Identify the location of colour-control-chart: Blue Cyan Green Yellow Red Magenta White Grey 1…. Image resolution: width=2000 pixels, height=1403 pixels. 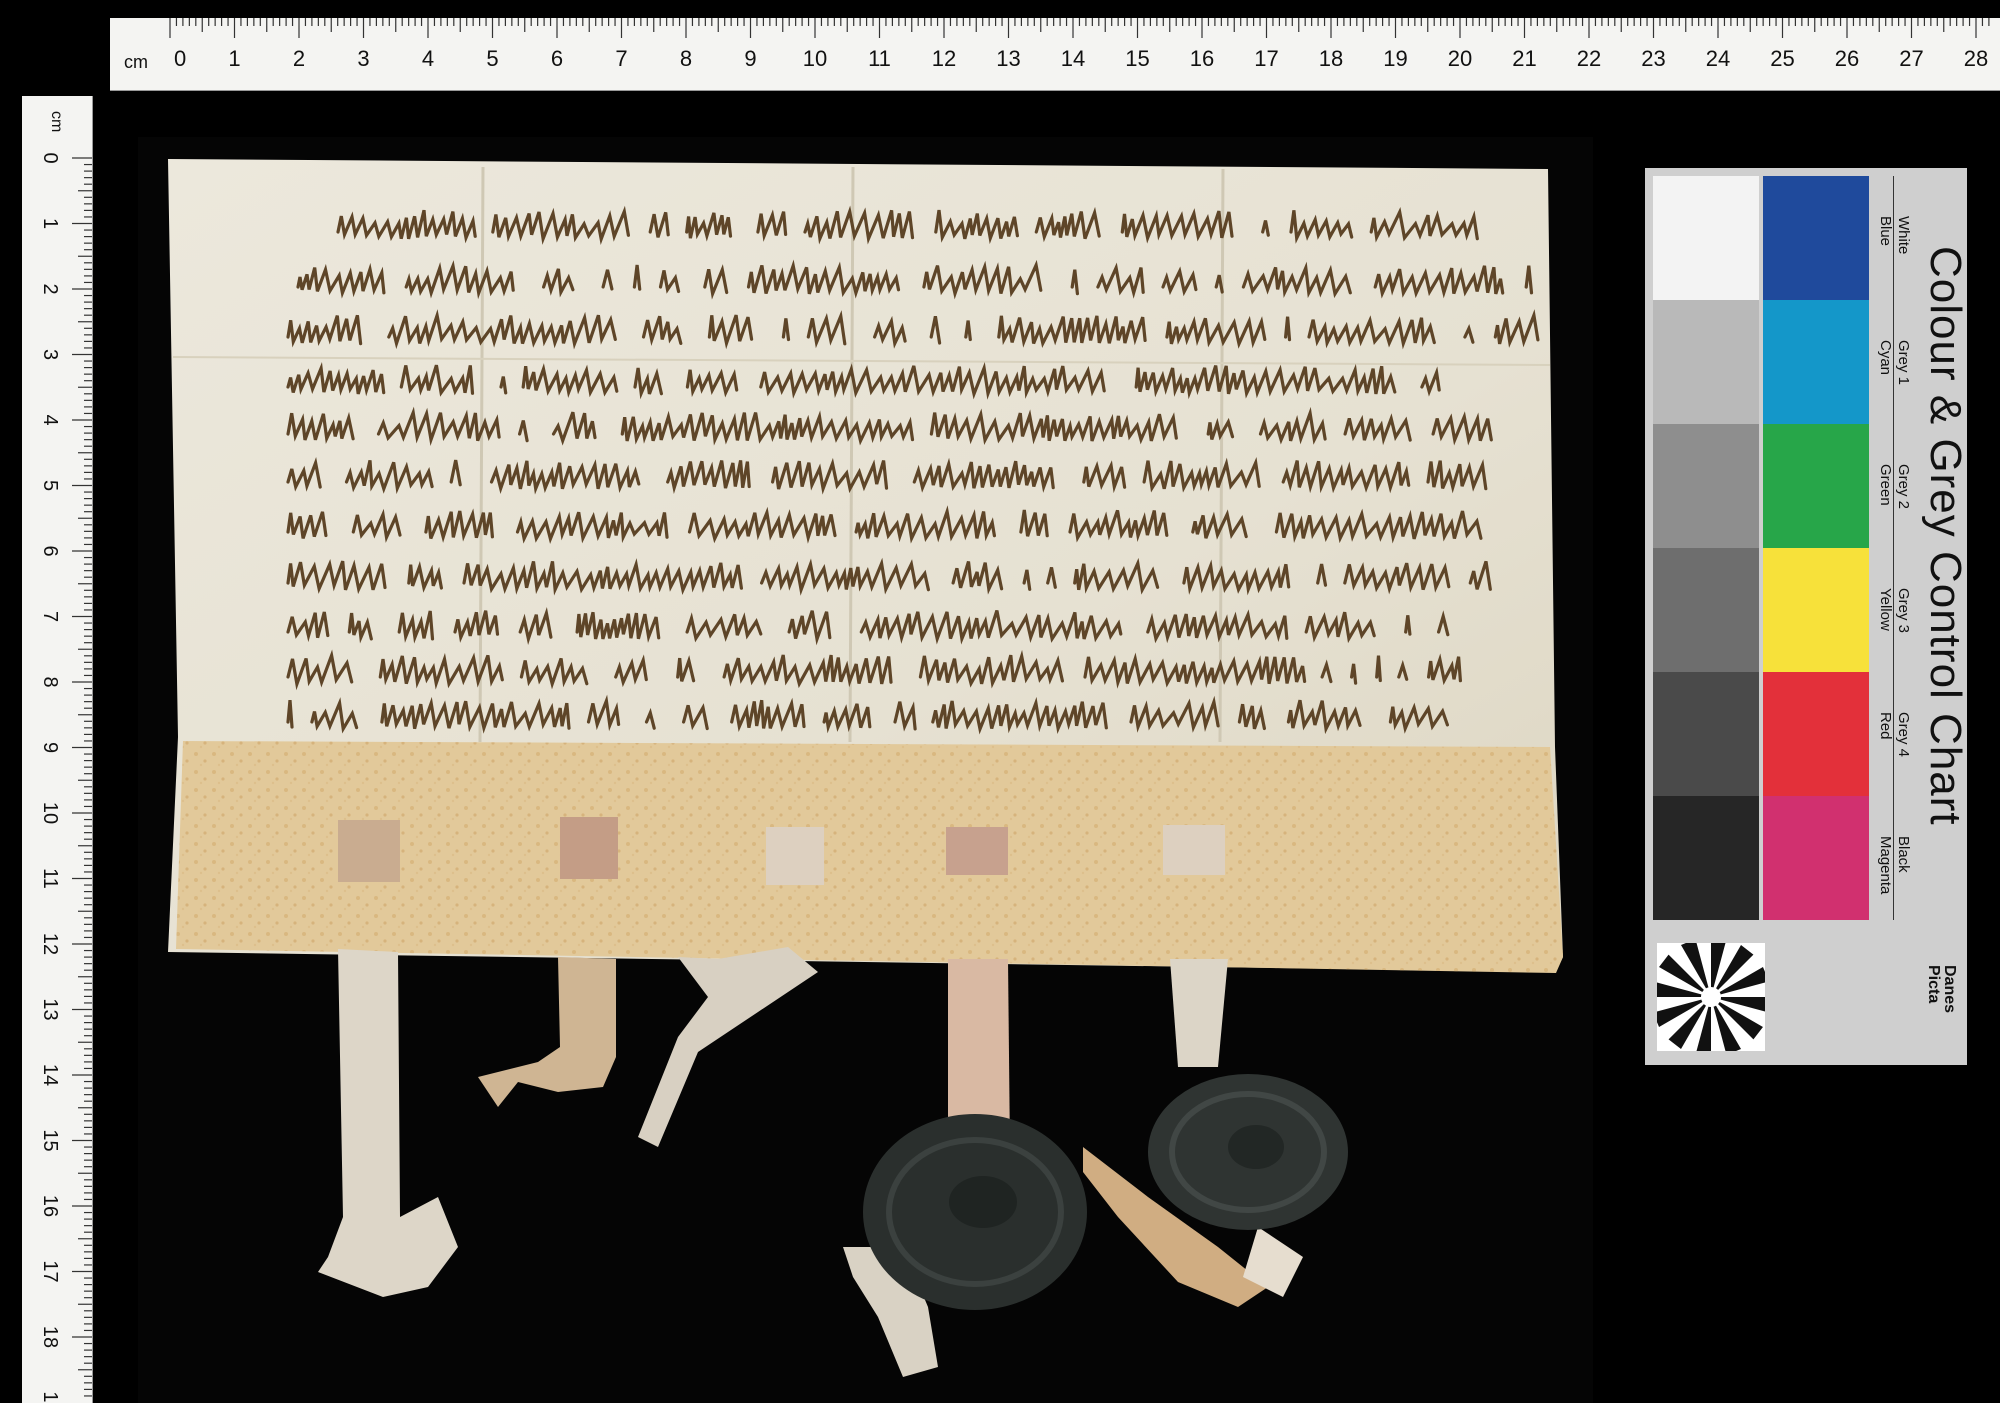
(1807, 616).